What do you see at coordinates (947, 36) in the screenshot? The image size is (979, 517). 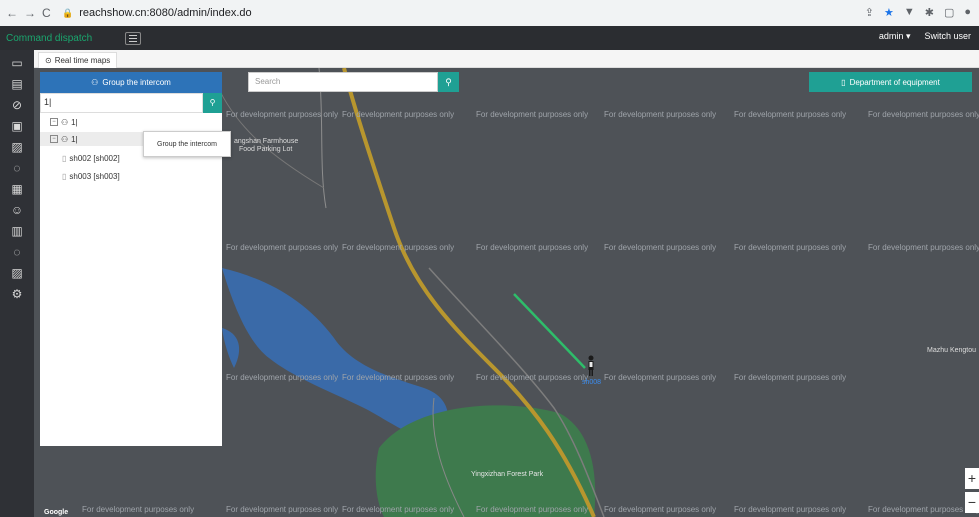 I see `switch-user-link: Switch user` at bounding box center [947, 36].